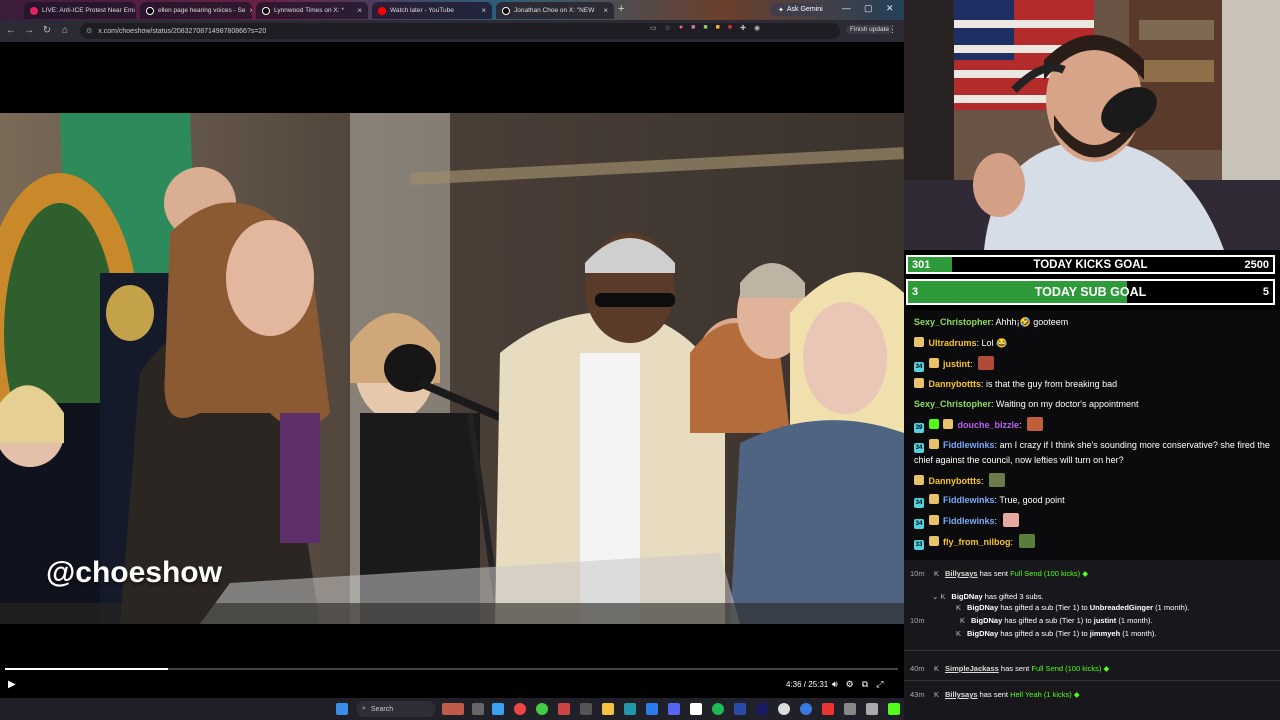 The height and width of the screenshot is (720, 1280). Describe the element at coordinates (757, 28) in the screenshot. I see `profile-icon: ◉` at that location.